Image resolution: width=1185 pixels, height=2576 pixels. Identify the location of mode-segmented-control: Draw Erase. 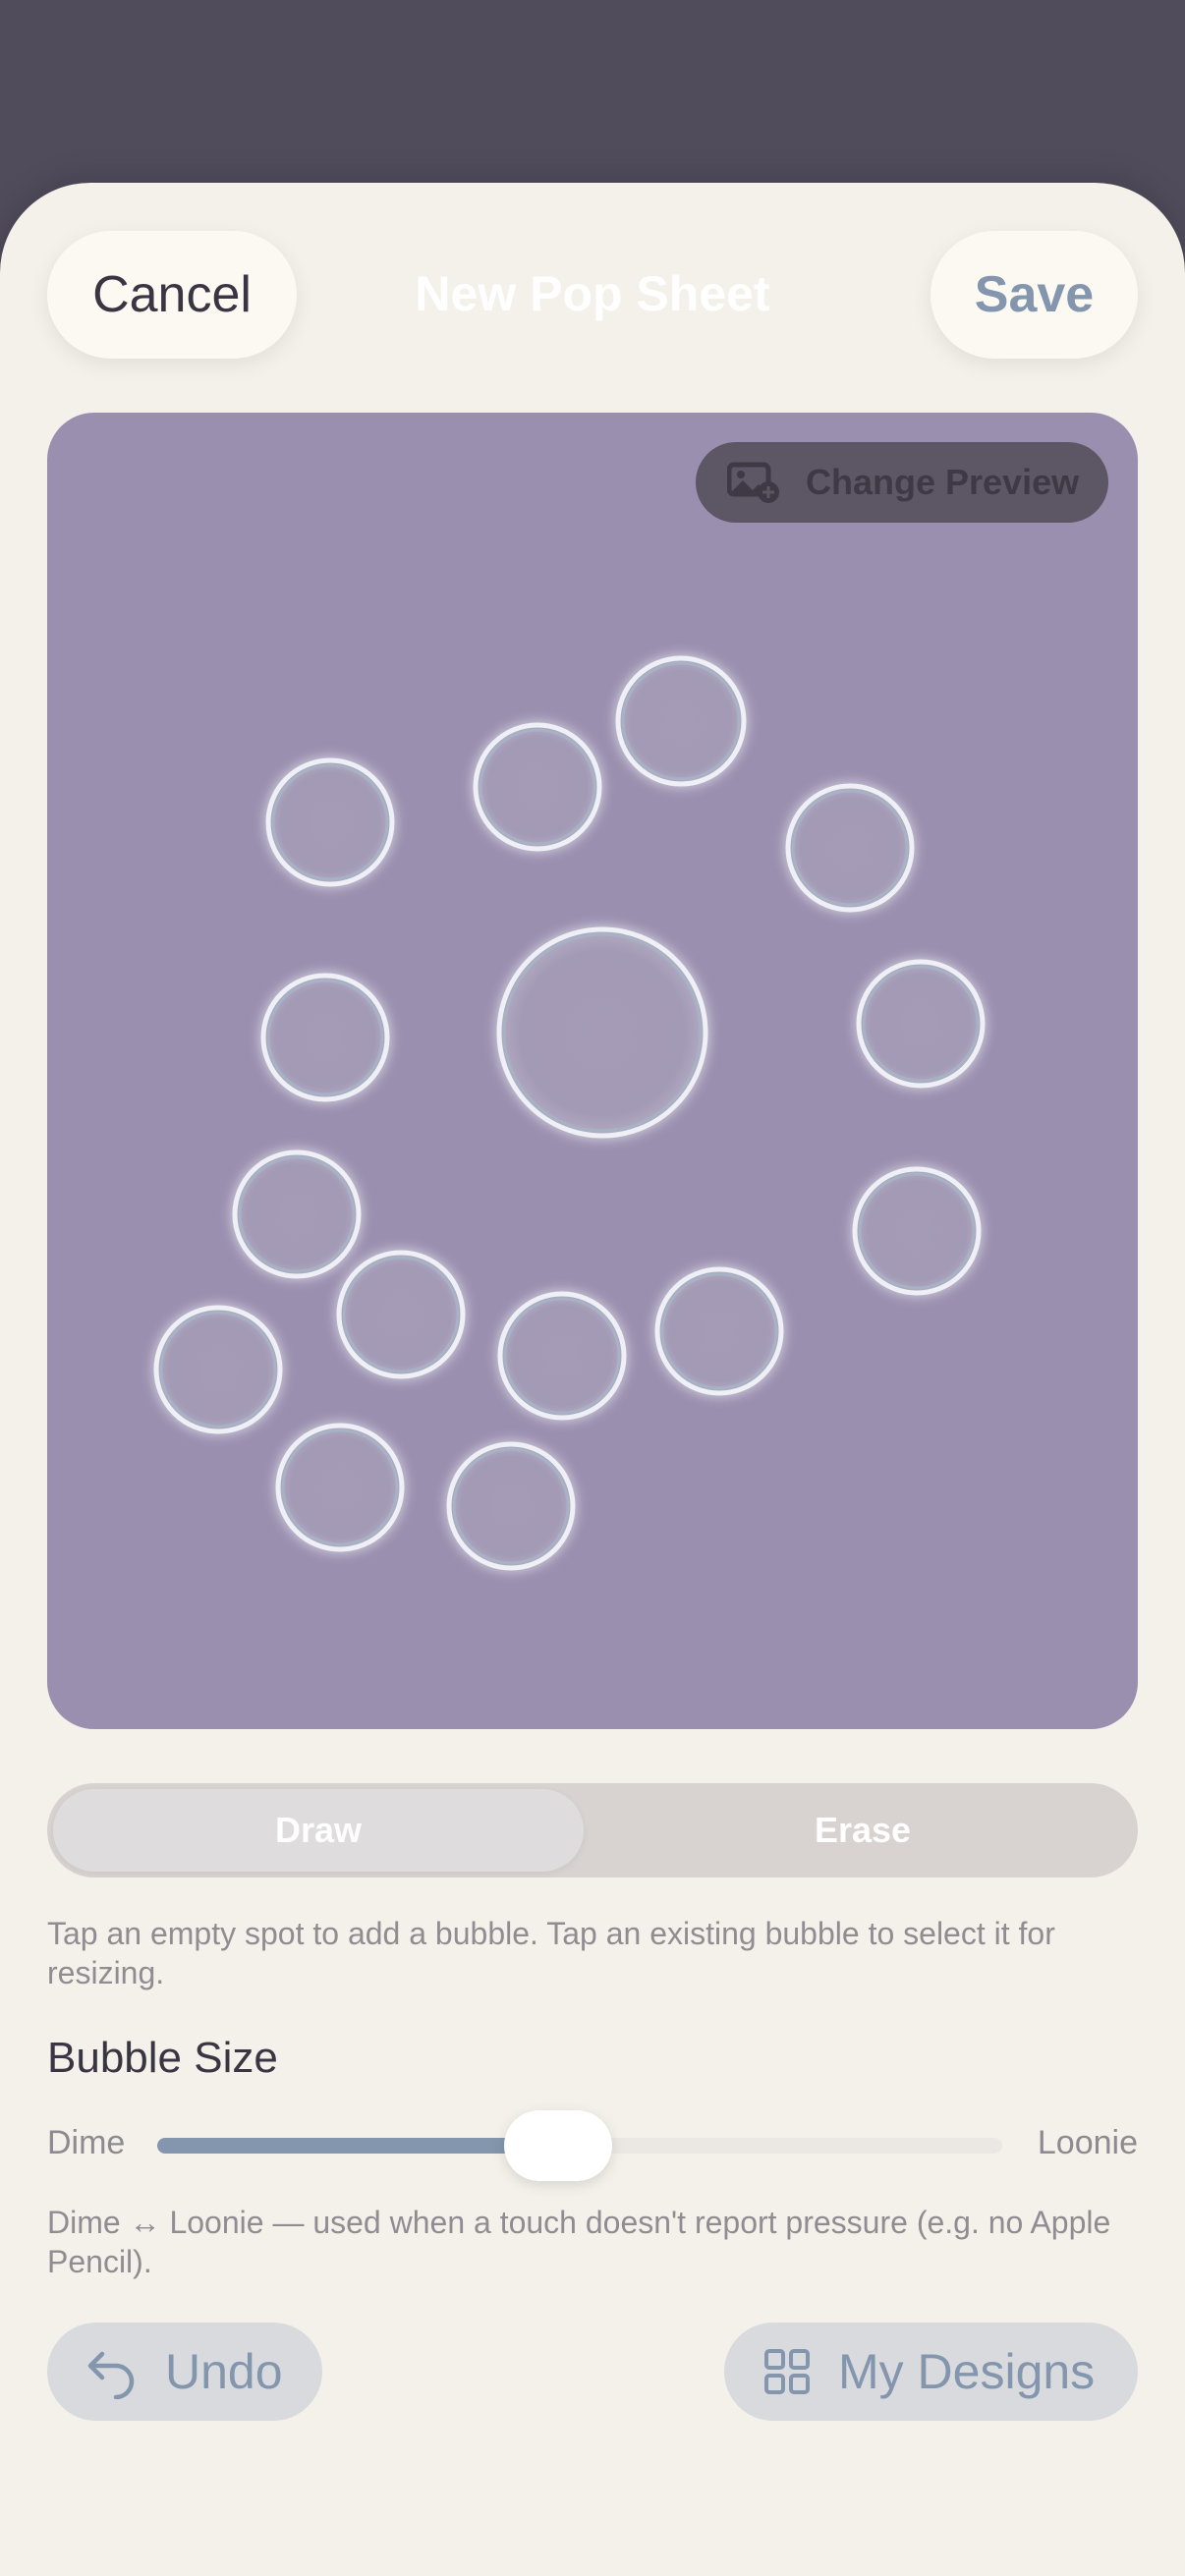
(592, 1830).